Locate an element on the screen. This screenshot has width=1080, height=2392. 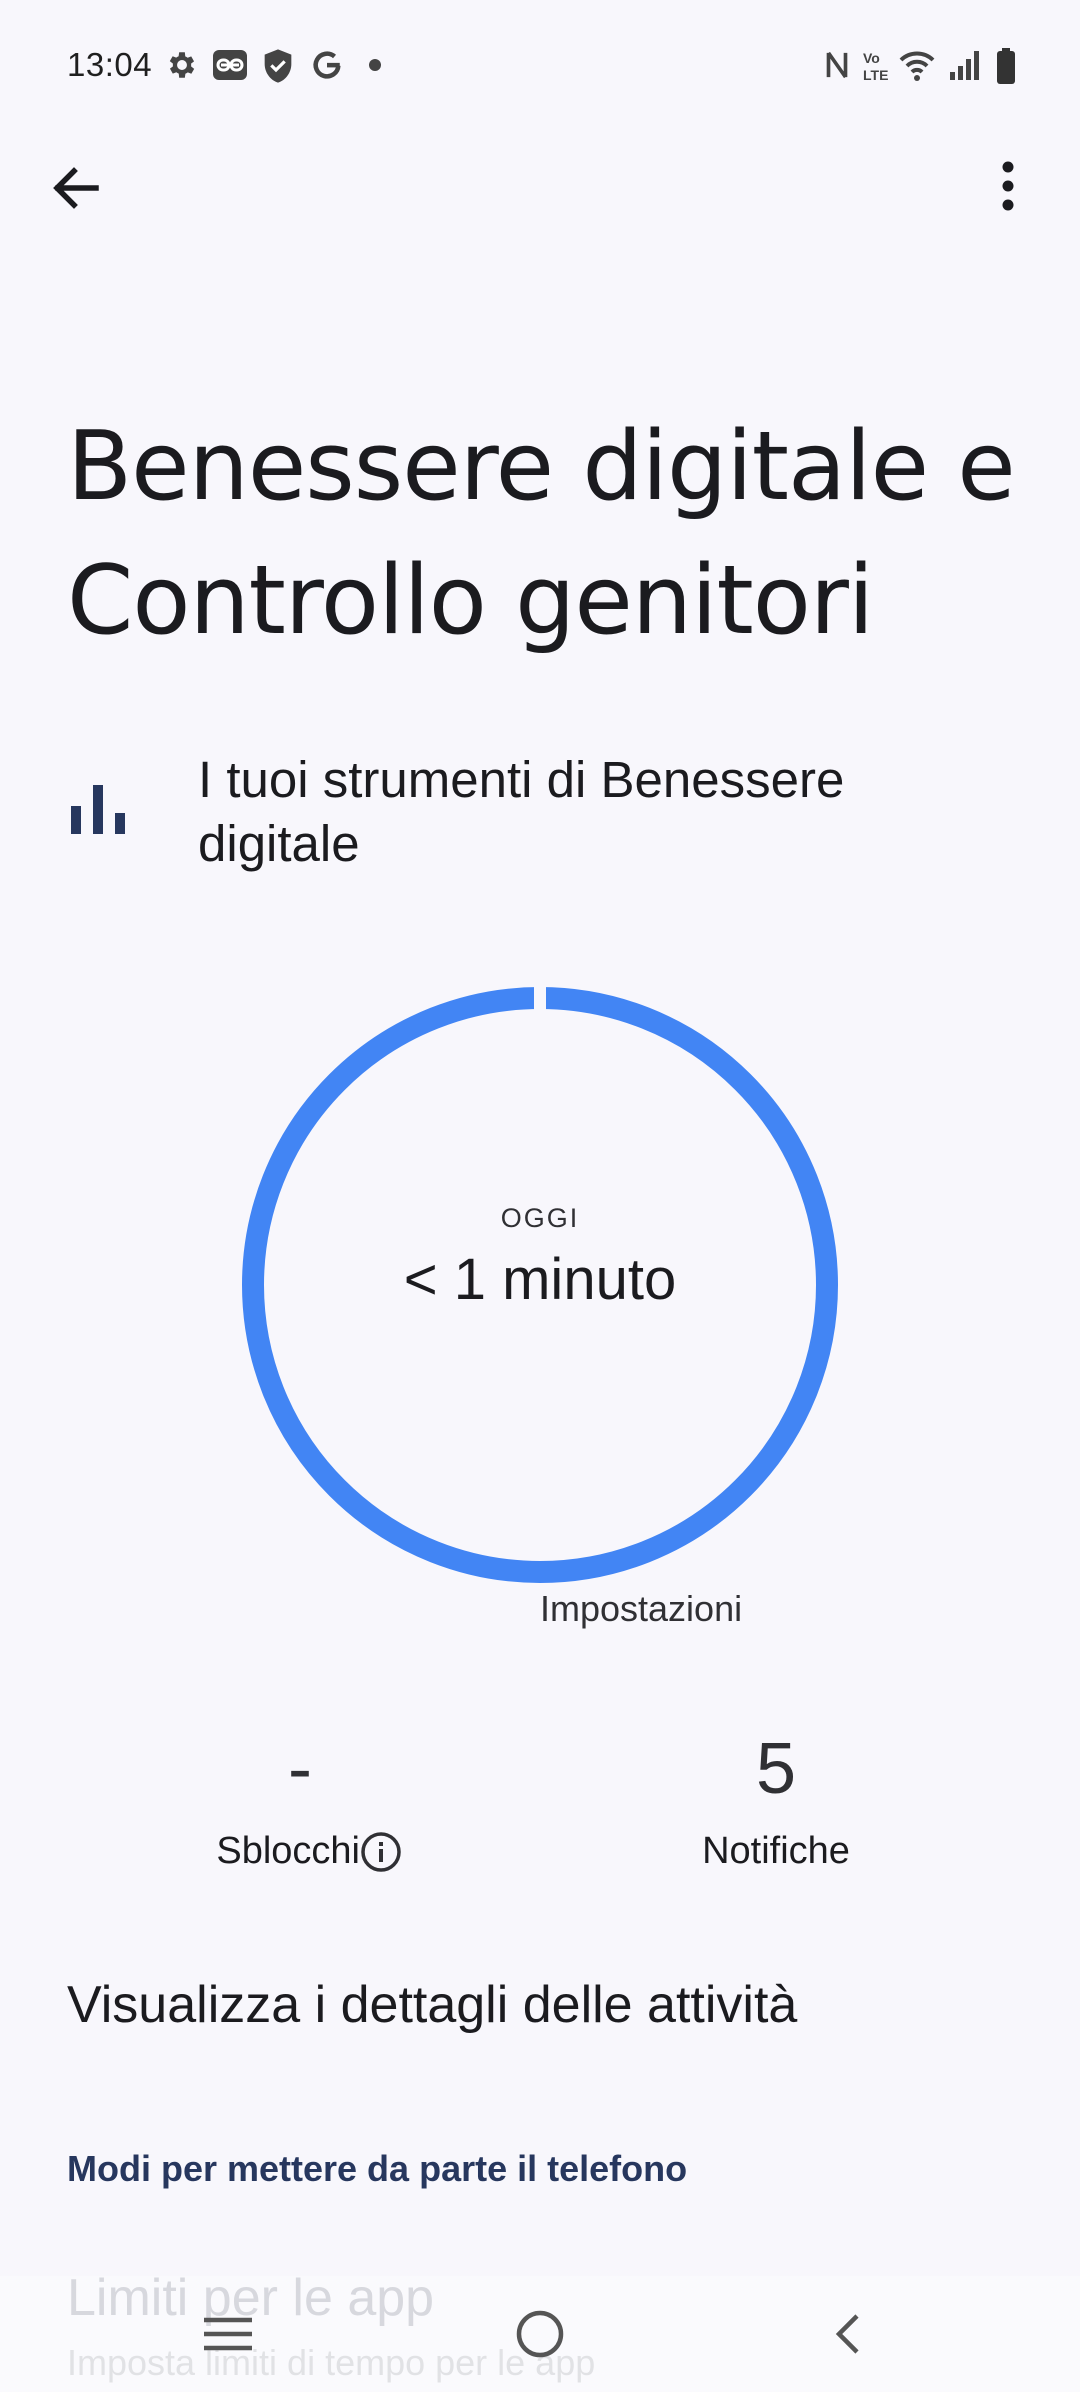
svg-text: LTE is located at coordinates (875, 75).